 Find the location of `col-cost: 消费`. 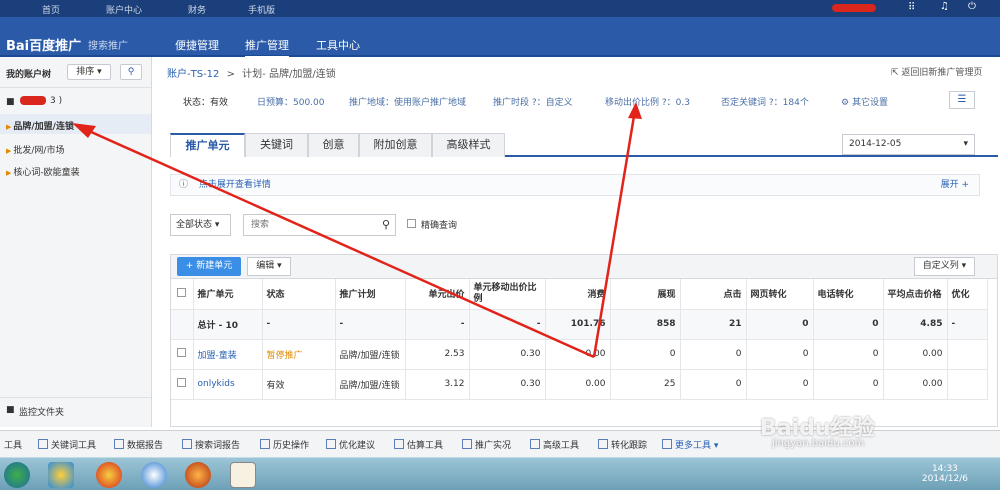

col-cost: 消费 is located at coordinates (578, 294).